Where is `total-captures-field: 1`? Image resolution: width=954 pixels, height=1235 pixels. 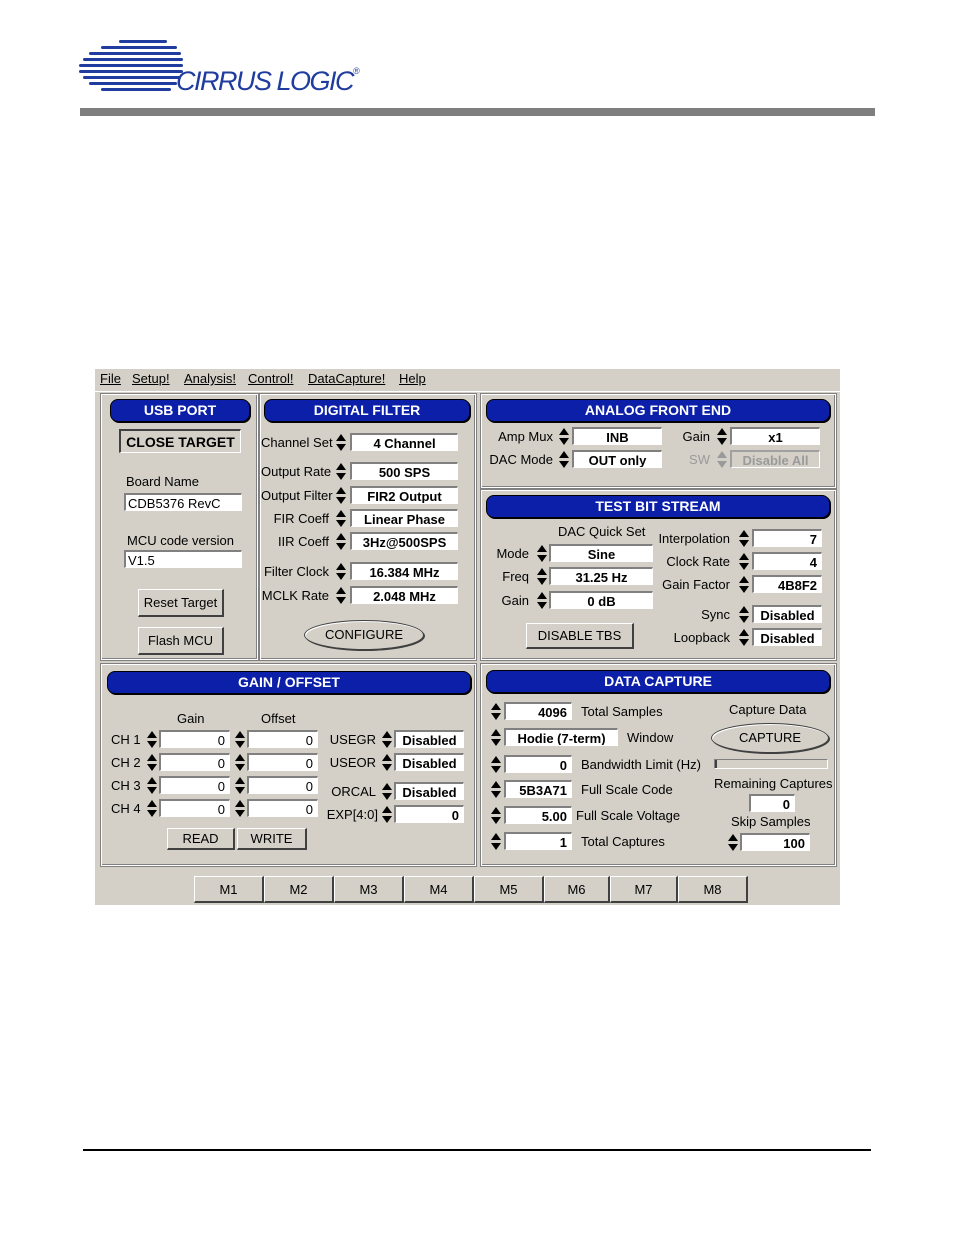 total-captures-field: 1 is located at coordinates (538, 841).